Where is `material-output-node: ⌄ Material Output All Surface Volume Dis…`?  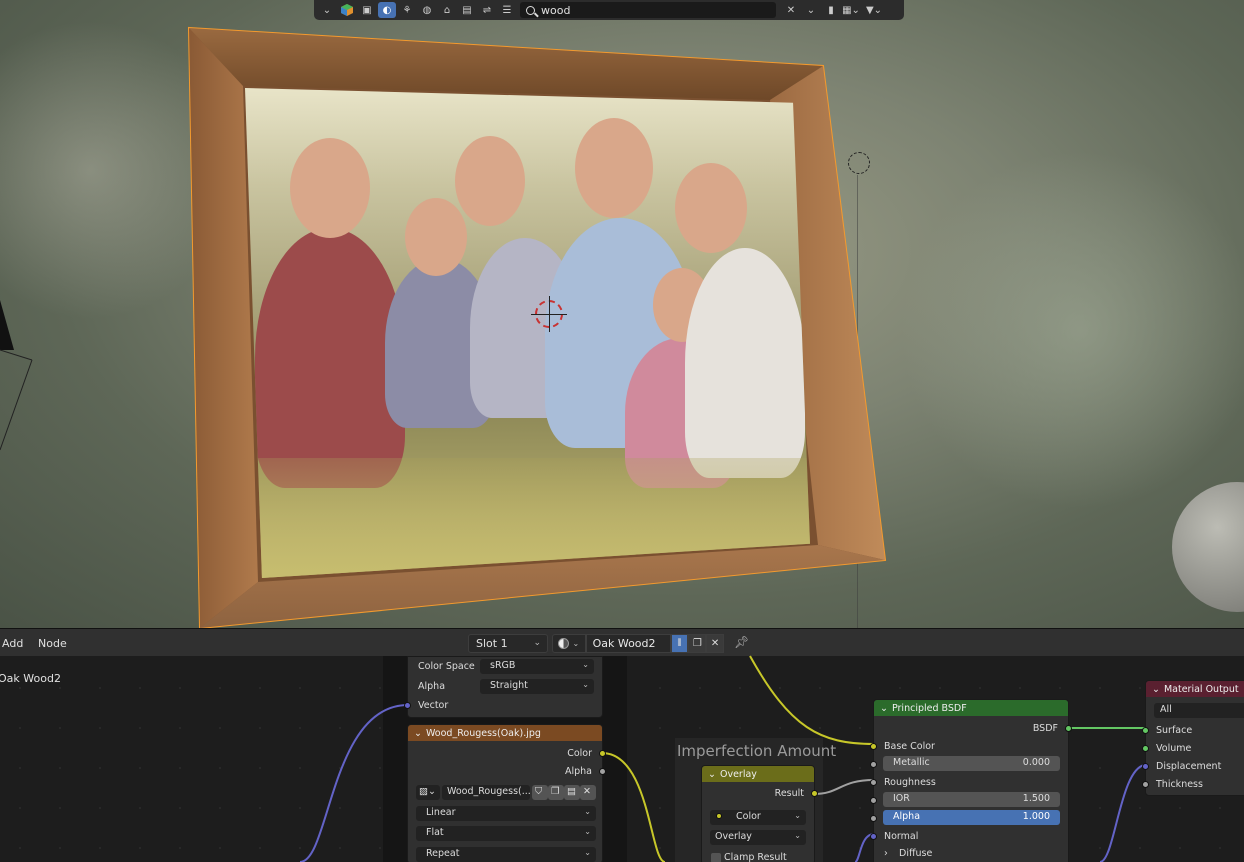
material-output-node: ⌄ Material Output All Surface Volume Dis… is located at coordinates (1193, 738).